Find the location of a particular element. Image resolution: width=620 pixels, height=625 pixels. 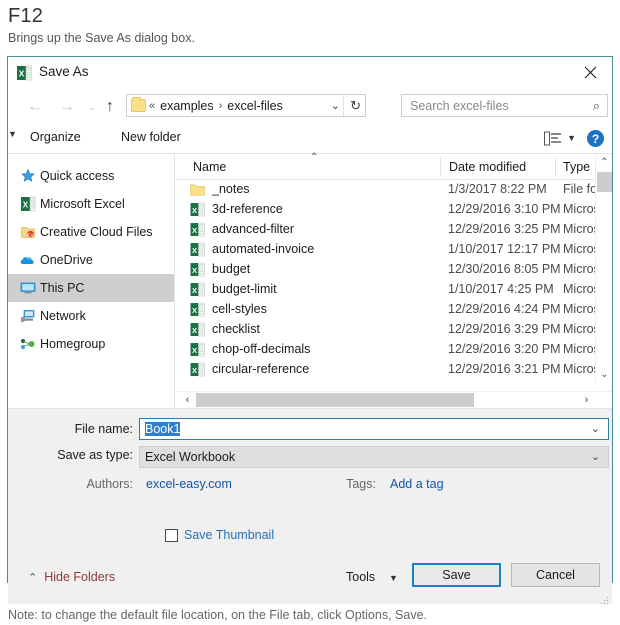

view-options-icon is located at coordinates (553, 139).